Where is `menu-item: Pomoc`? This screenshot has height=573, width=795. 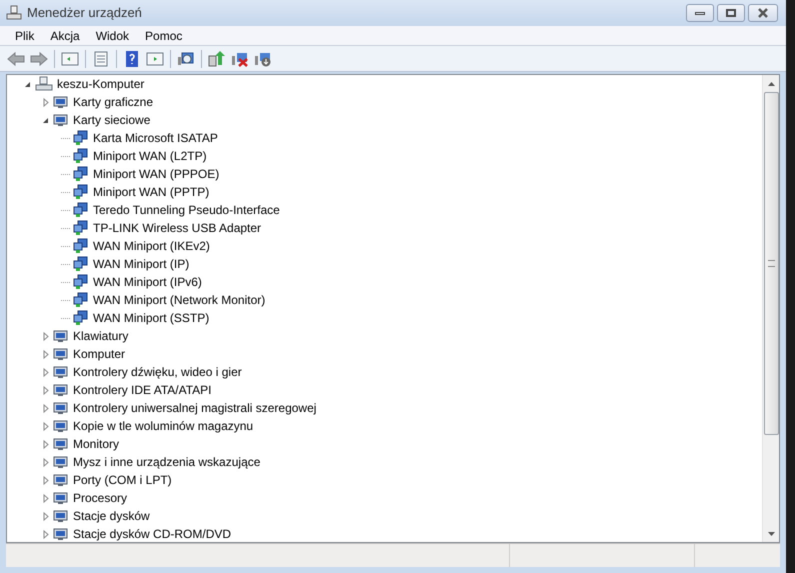
menu-item: Pomoc is located at coordinates (164, 35).